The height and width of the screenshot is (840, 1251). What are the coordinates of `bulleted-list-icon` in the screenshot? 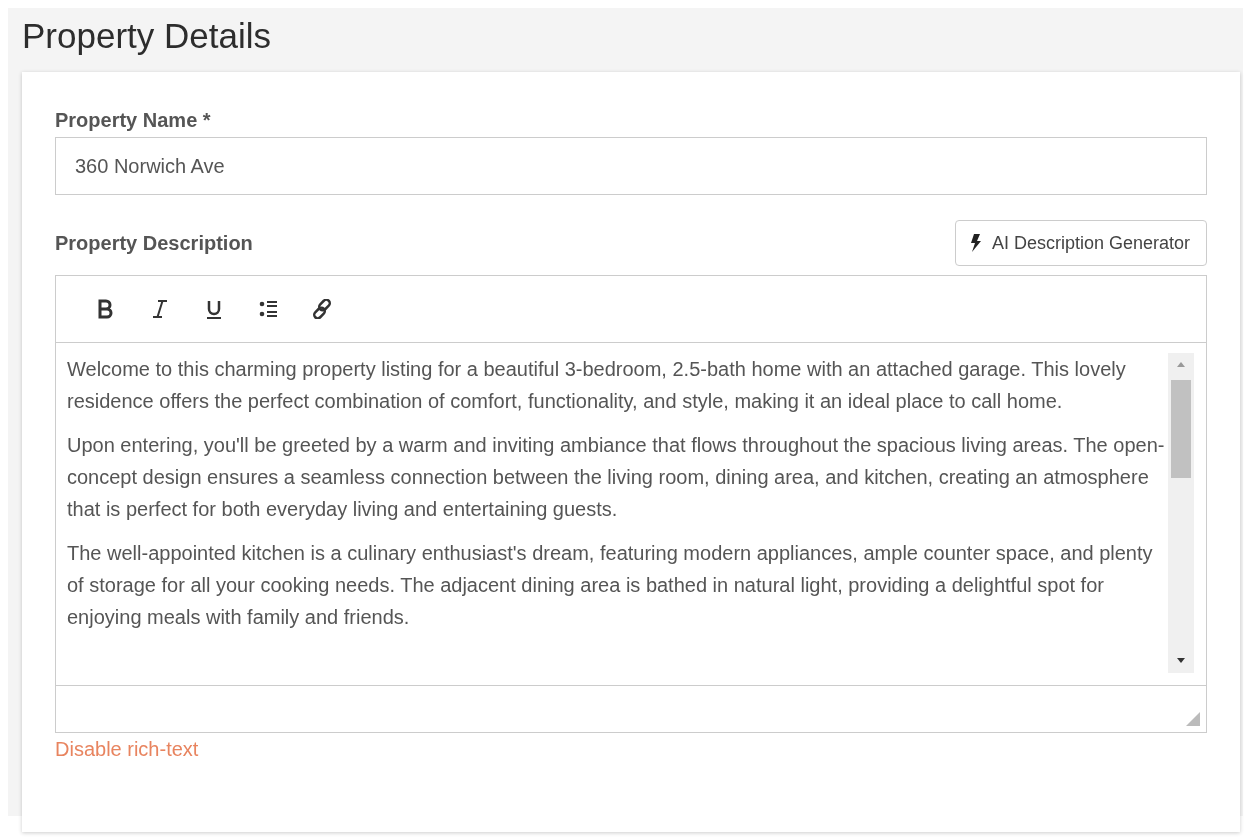 It's located at (268, 309).